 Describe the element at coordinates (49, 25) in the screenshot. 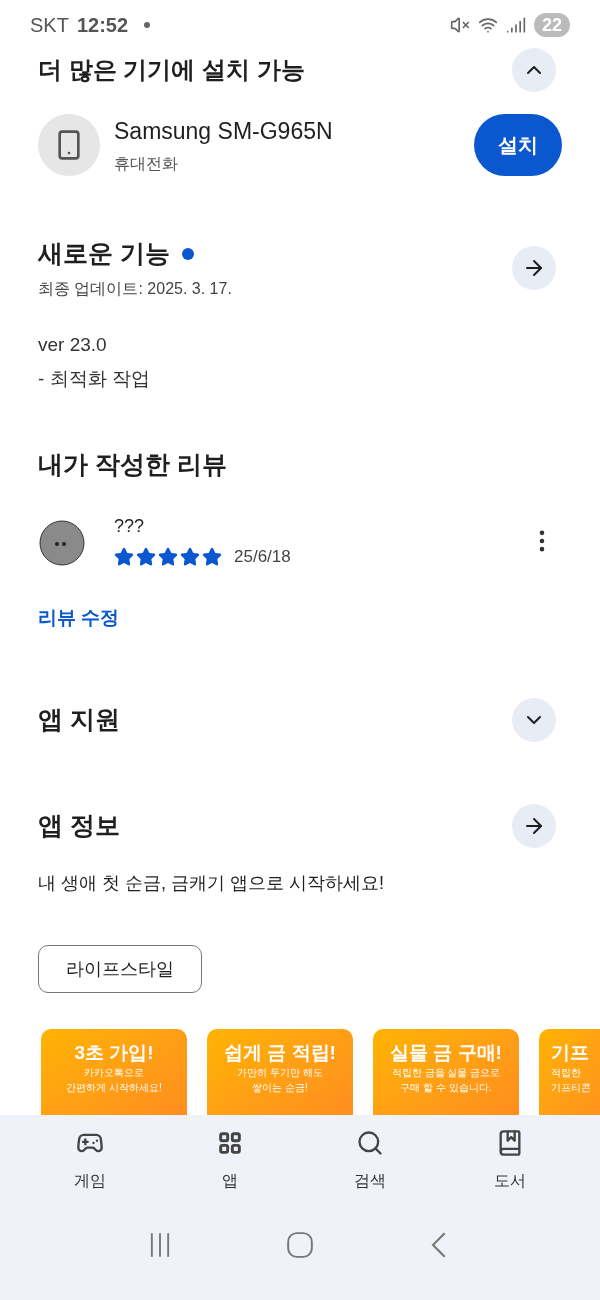

I see `carrier: SKT` at that location.